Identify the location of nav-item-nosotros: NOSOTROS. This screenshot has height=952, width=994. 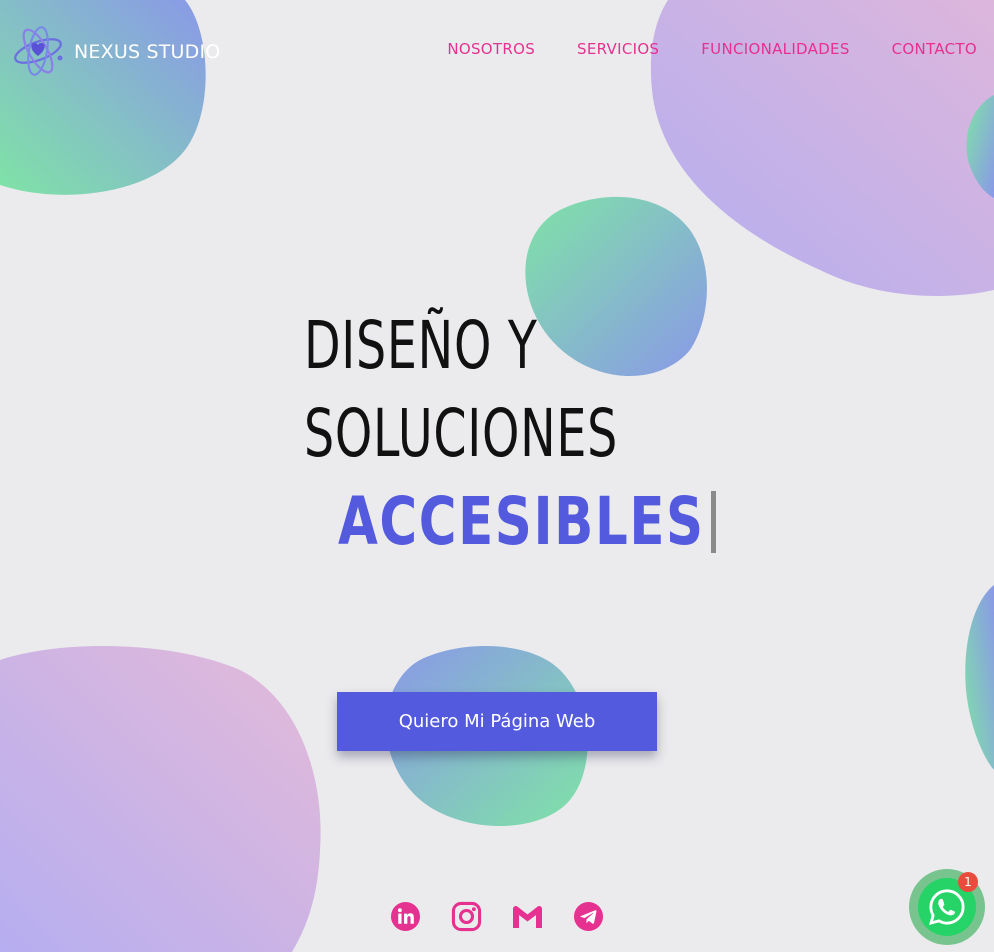
(491, 49).